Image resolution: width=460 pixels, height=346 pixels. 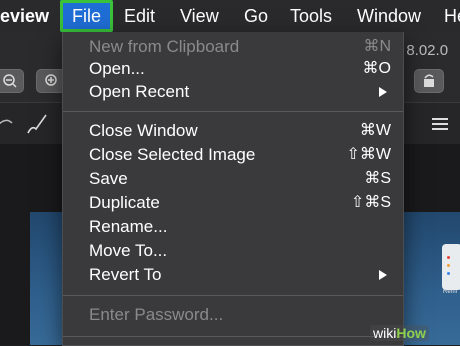 What do you see at coordinates (139, 16) in the screenshot?
I see `menu-edit: Edit` at bounding box center [139, 16].